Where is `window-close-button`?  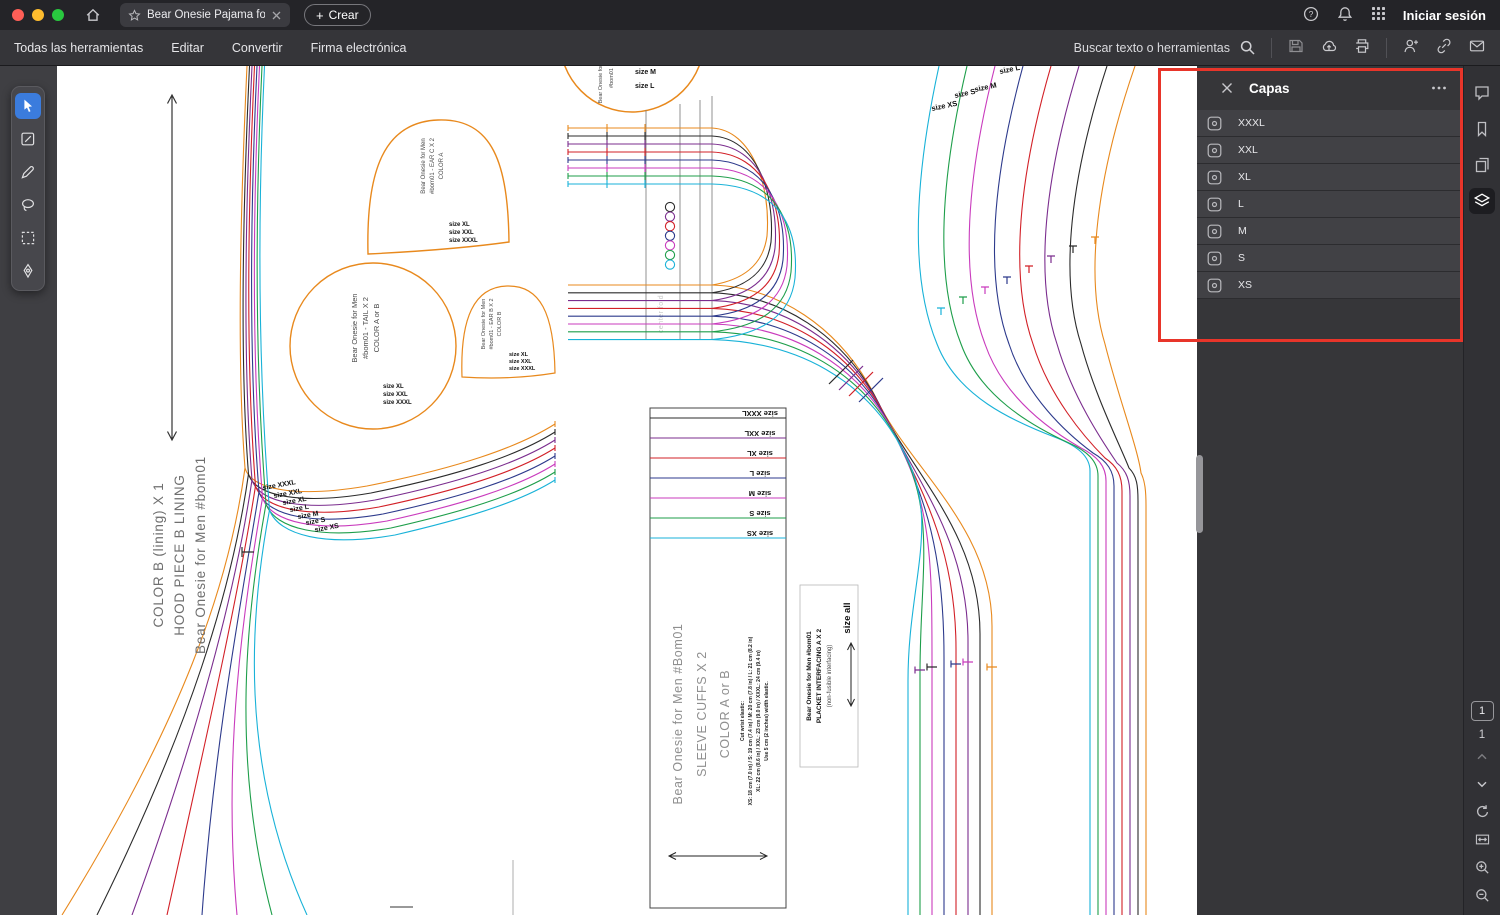 window-close-button is located at coordinates (18, 15).